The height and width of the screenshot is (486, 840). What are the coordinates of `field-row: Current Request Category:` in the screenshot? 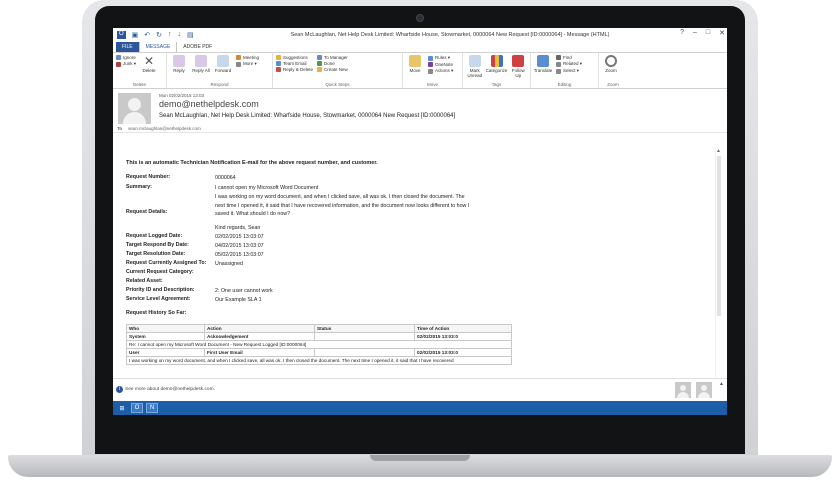 It's located at (298, 272).